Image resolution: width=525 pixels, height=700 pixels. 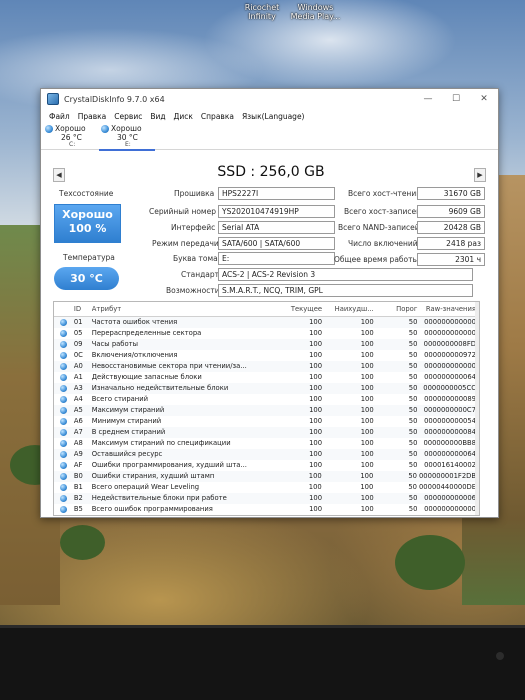 What do you see at coordinates (266, 454) in the screenshot?
I see `table-row: A9 Оставшийся ресурс 100 100 50 000000000064` at bounding box center [266, 454].